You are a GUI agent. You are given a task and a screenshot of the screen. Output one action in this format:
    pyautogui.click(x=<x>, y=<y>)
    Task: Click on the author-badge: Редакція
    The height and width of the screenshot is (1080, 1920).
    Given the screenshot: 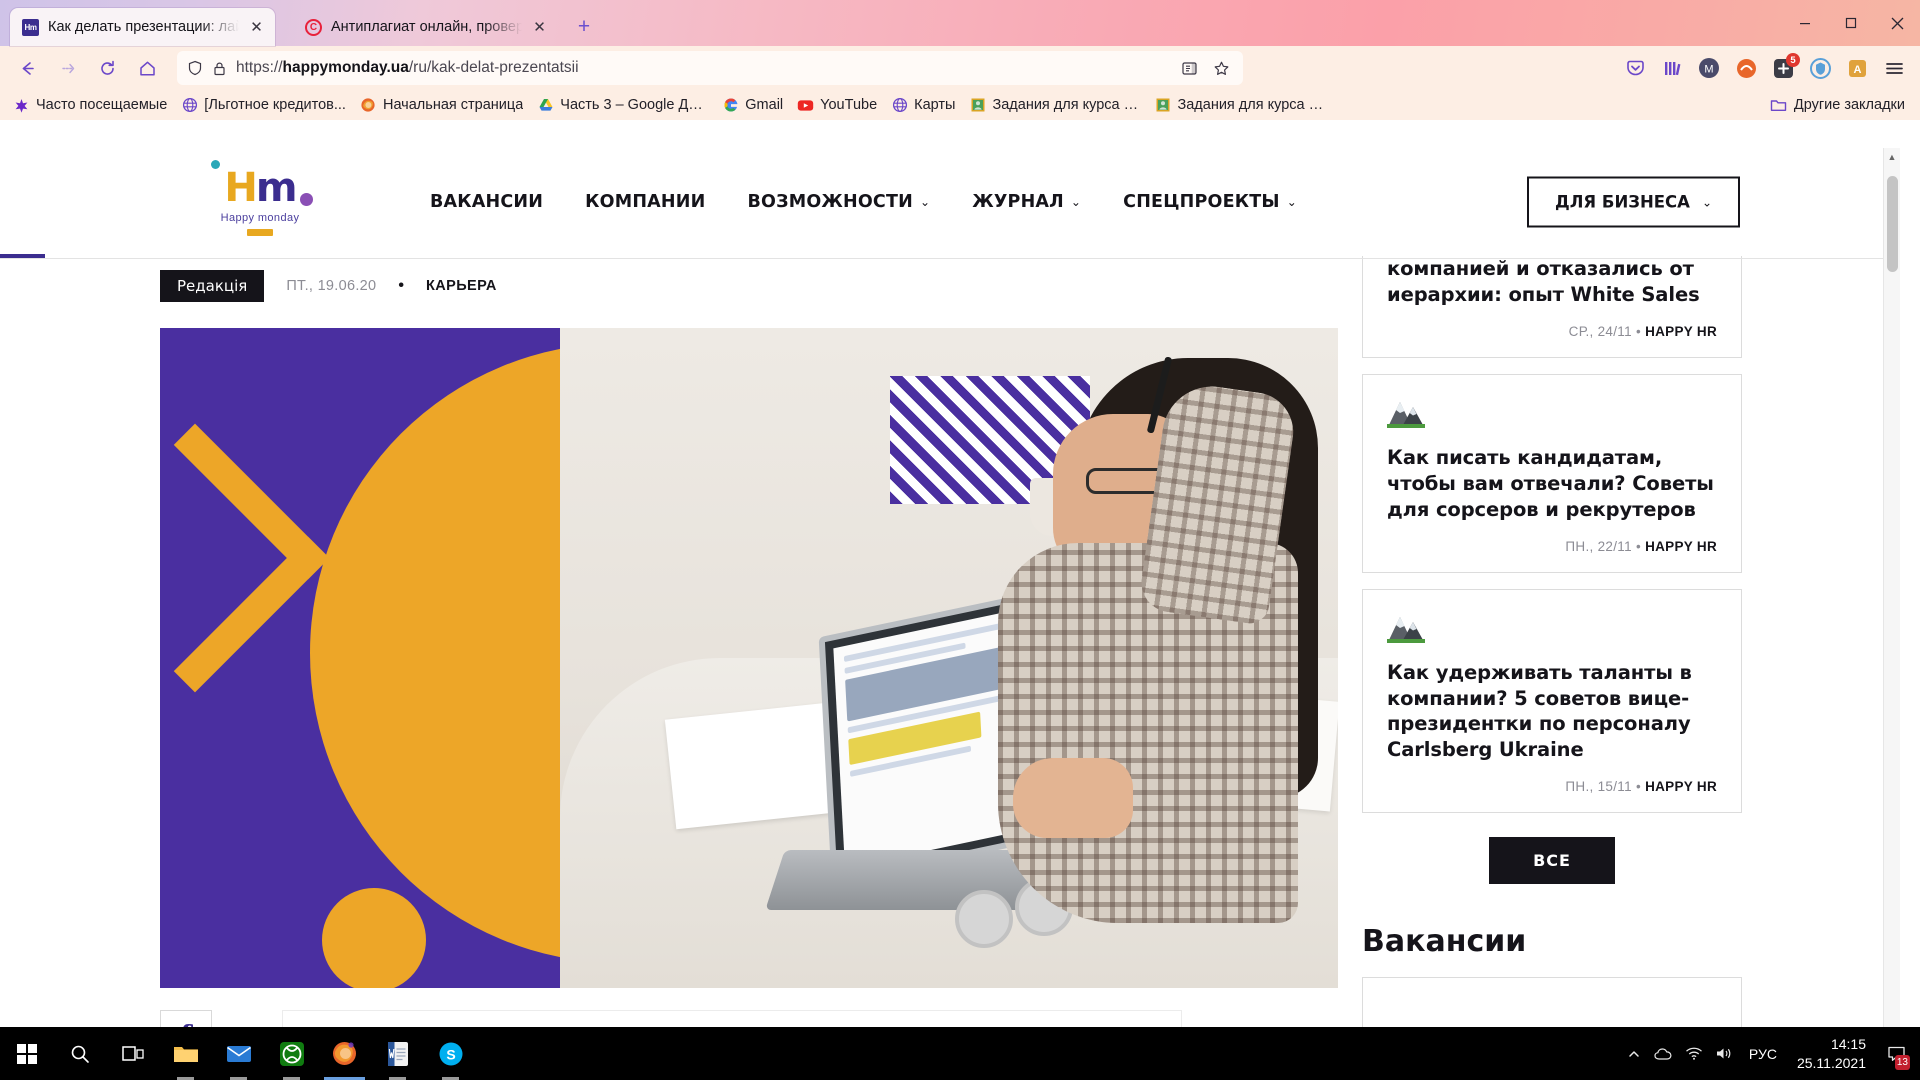 What is the action you would take?
    pyautogui.click(x=212, y=286)
    